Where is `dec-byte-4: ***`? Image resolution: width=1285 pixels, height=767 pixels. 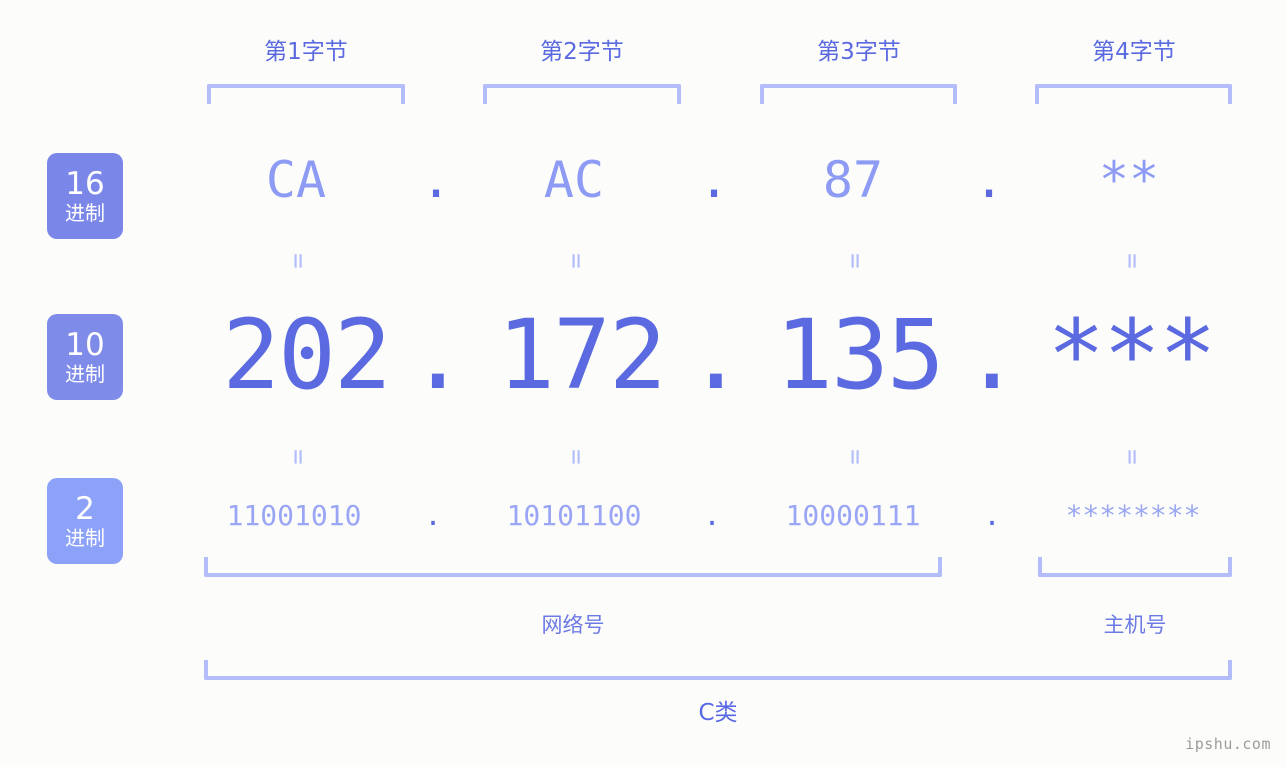 dec-byte-4: *** is located at coordinates (1131, 355).